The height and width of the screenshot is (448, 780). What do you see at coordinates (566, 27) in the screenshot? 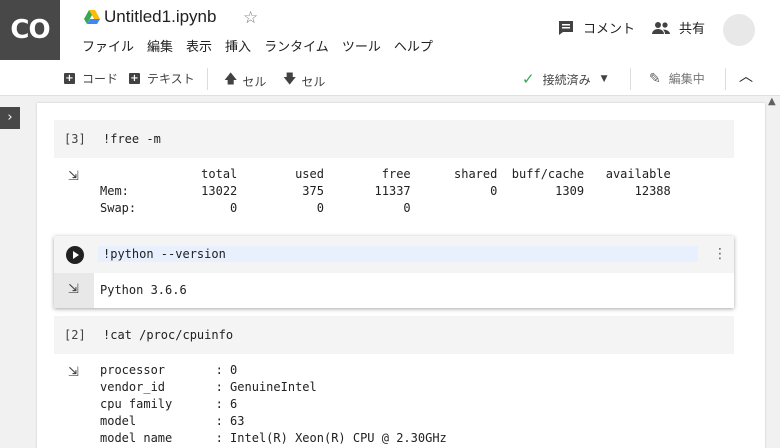
I see `comment-icon` at bounding box center [566, 27].